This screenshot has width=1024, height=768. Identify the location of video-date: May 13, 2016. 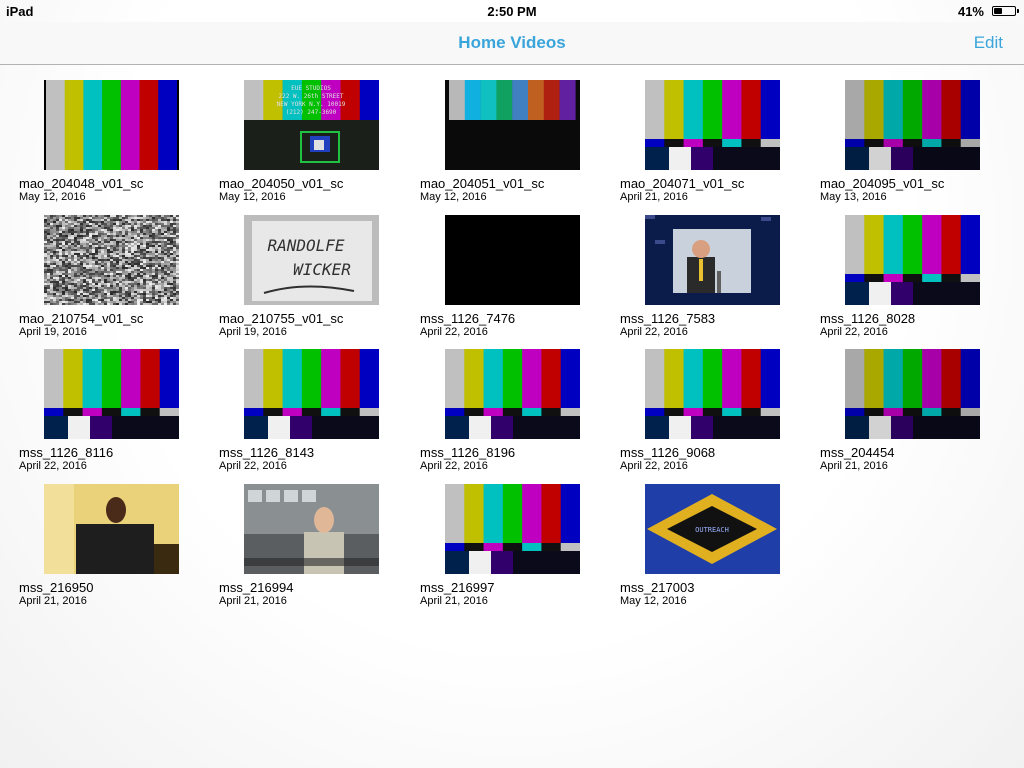
(853, 197).